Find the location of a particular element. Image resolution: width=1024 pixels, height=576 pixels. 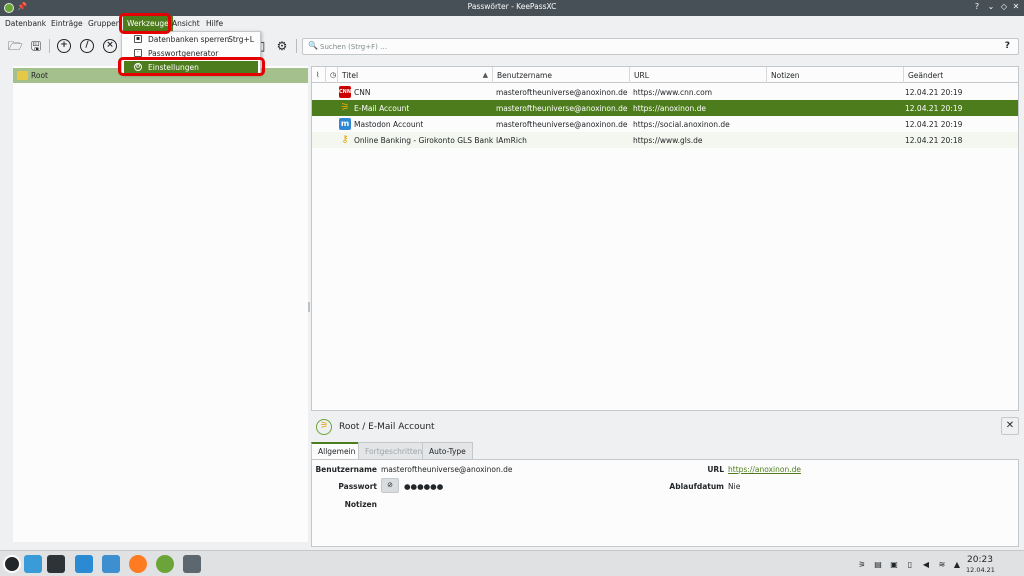

tab-allgemein: Allgemein is located at coordinates (337, 450).